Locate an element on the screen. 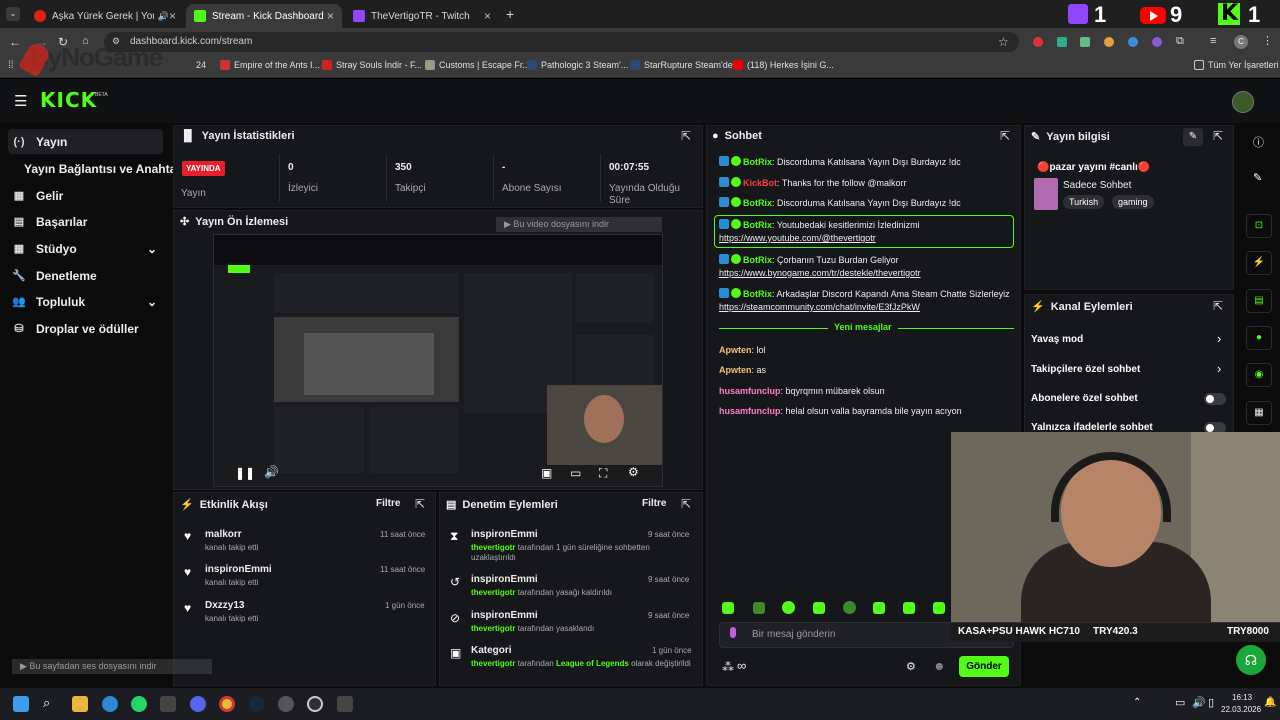  tag: Turkish is located at coordinates (1084, 202).